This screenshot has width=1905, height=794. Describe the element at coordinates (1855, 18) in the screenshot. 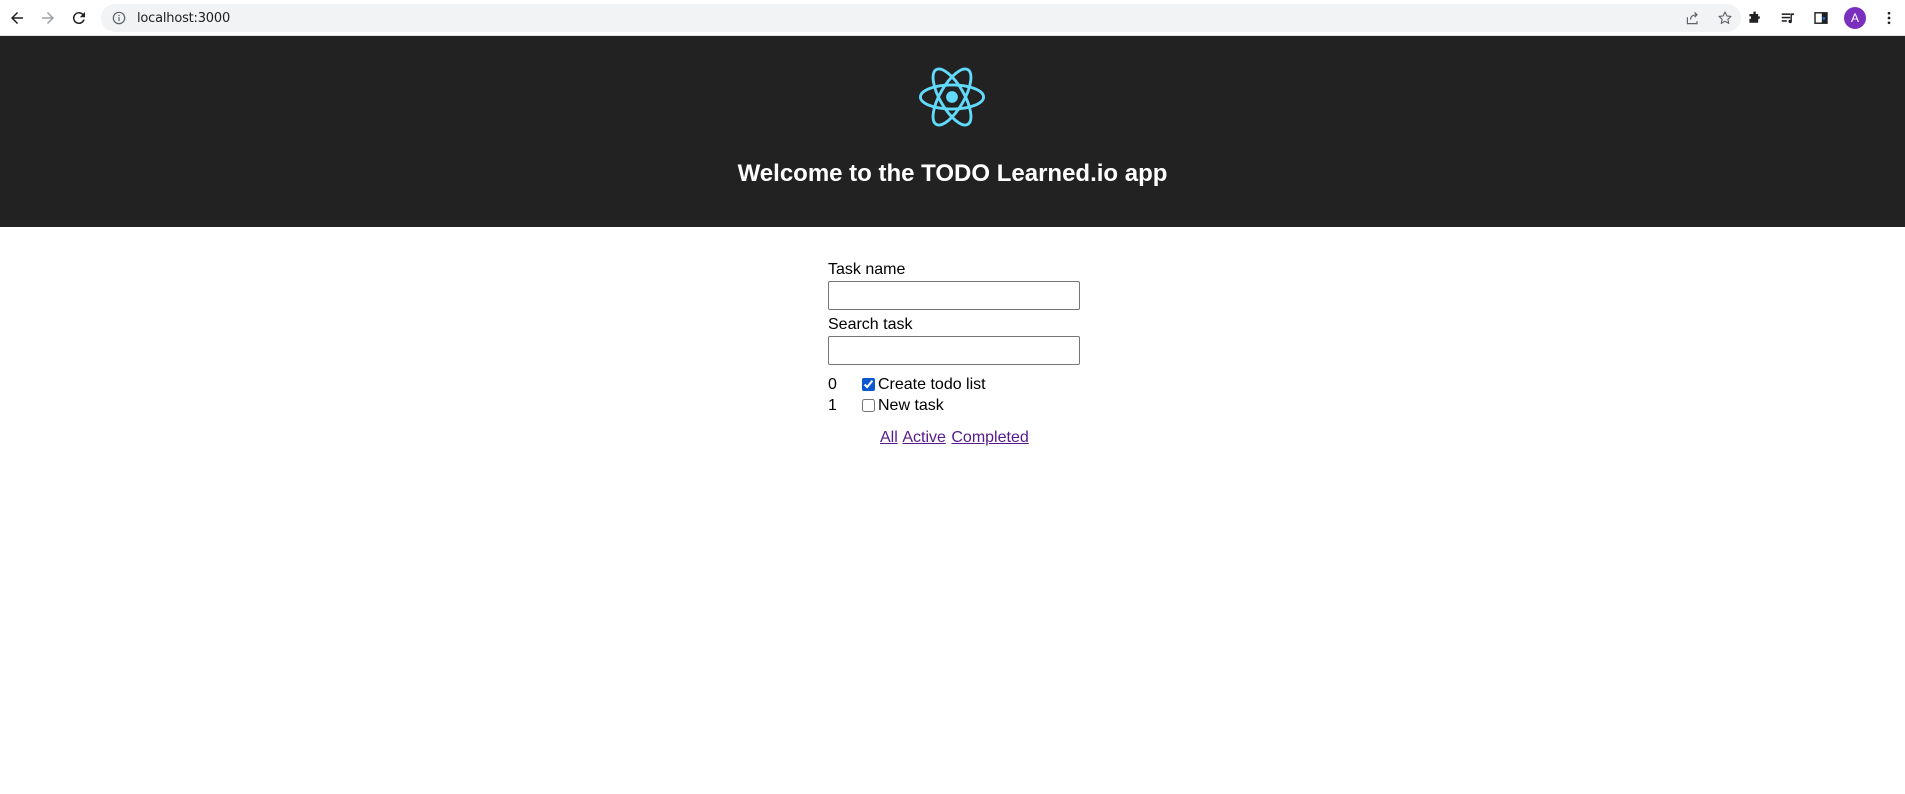

I see `profile-avatar: A` at that location.